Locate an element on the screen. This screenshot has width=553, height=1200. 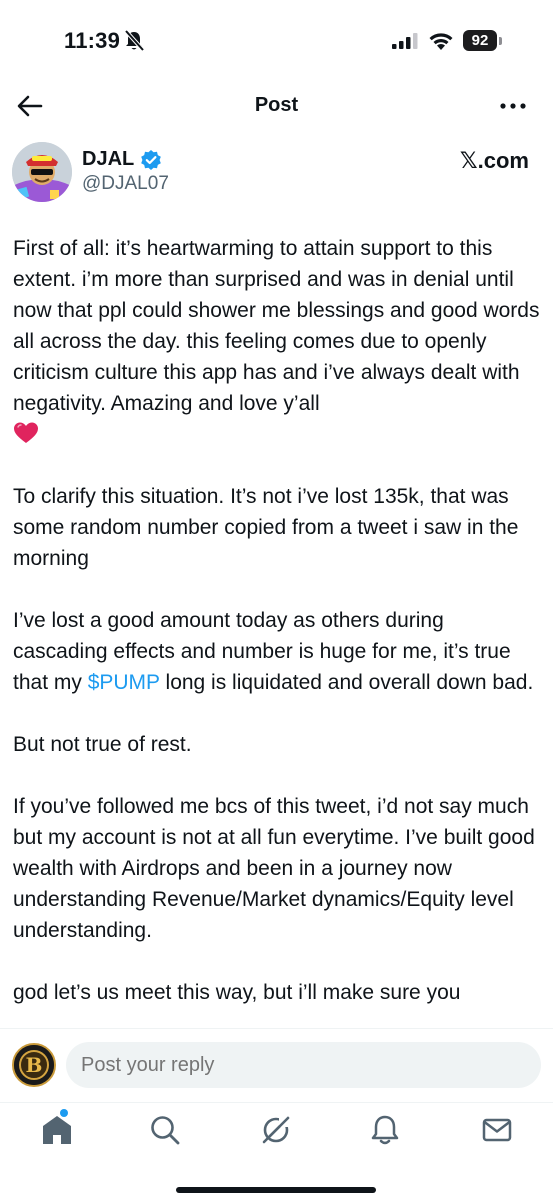
author-name-row: DJAL is located at coordinates (122, 159).